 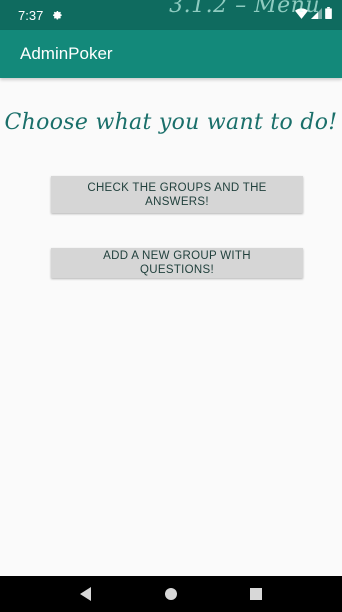 I want to click on recents-button, so click(x=256, y=594).